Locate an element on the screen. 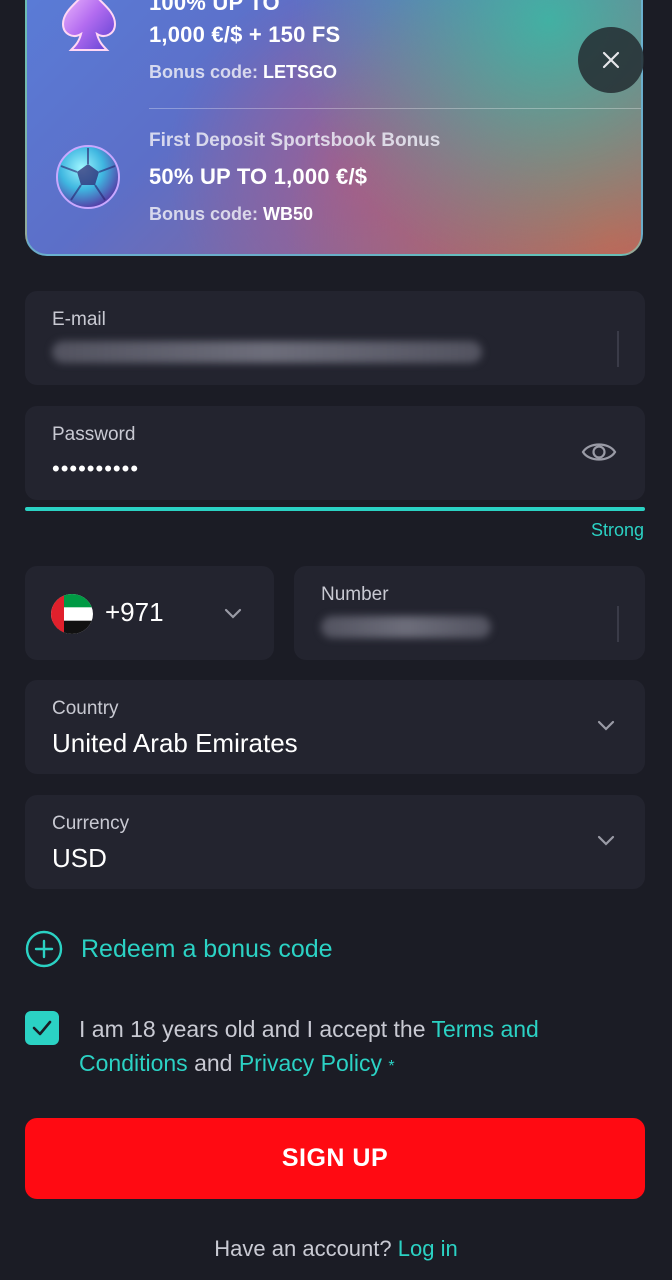 Image resolution: width=672 pixels, height=1280 pixels. plus-circle-icon is located at coordinates (44, 949).